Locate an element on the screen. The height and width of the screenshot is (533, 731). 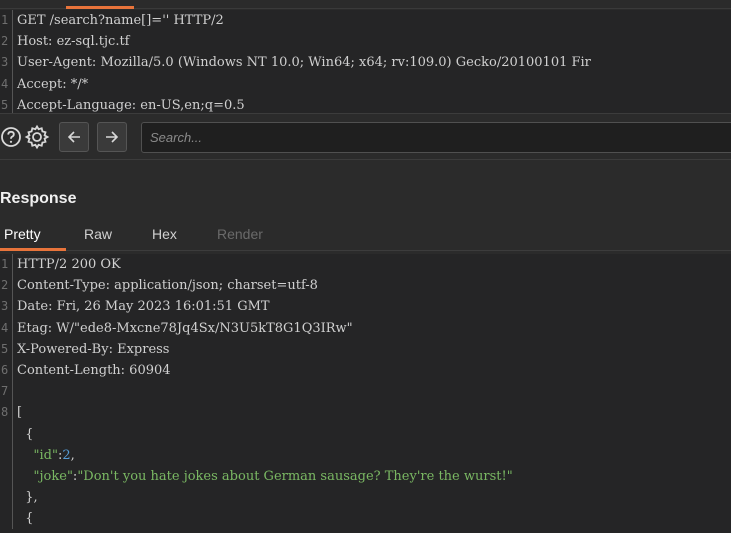
response-heading: Response is located at coordinates (38, 198).